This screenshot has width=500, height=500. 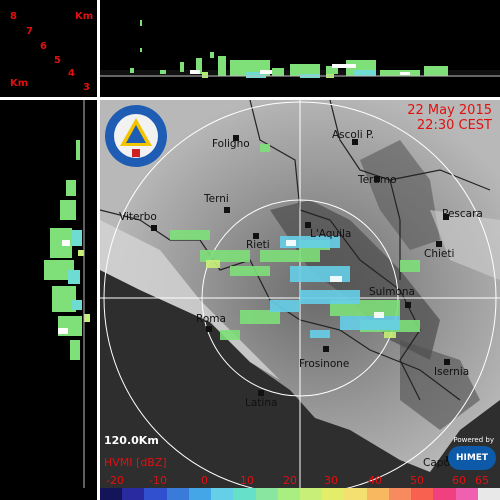 What do you see at coordinates (392, 292) in the screenshot?
I see `city-label: Sulmona` at bounding box center [392, 292].